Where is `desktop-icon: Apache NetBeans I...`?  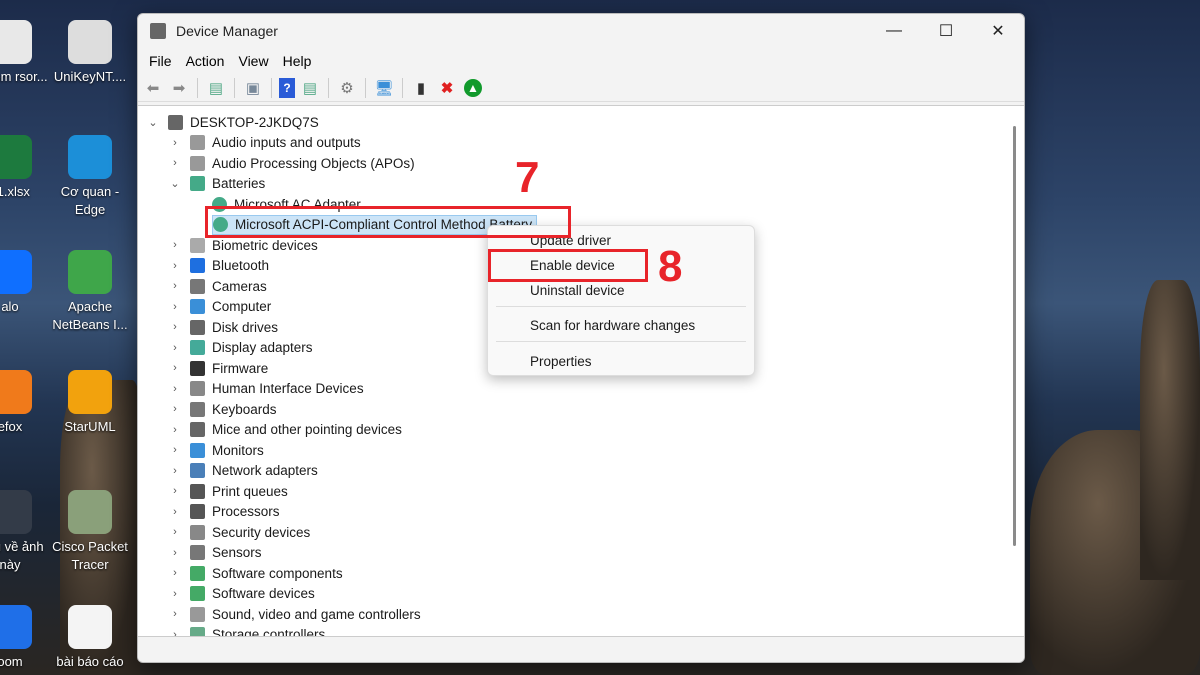 desktop-icon: Apache NetBeans I... is located at coordinates (90, 292).